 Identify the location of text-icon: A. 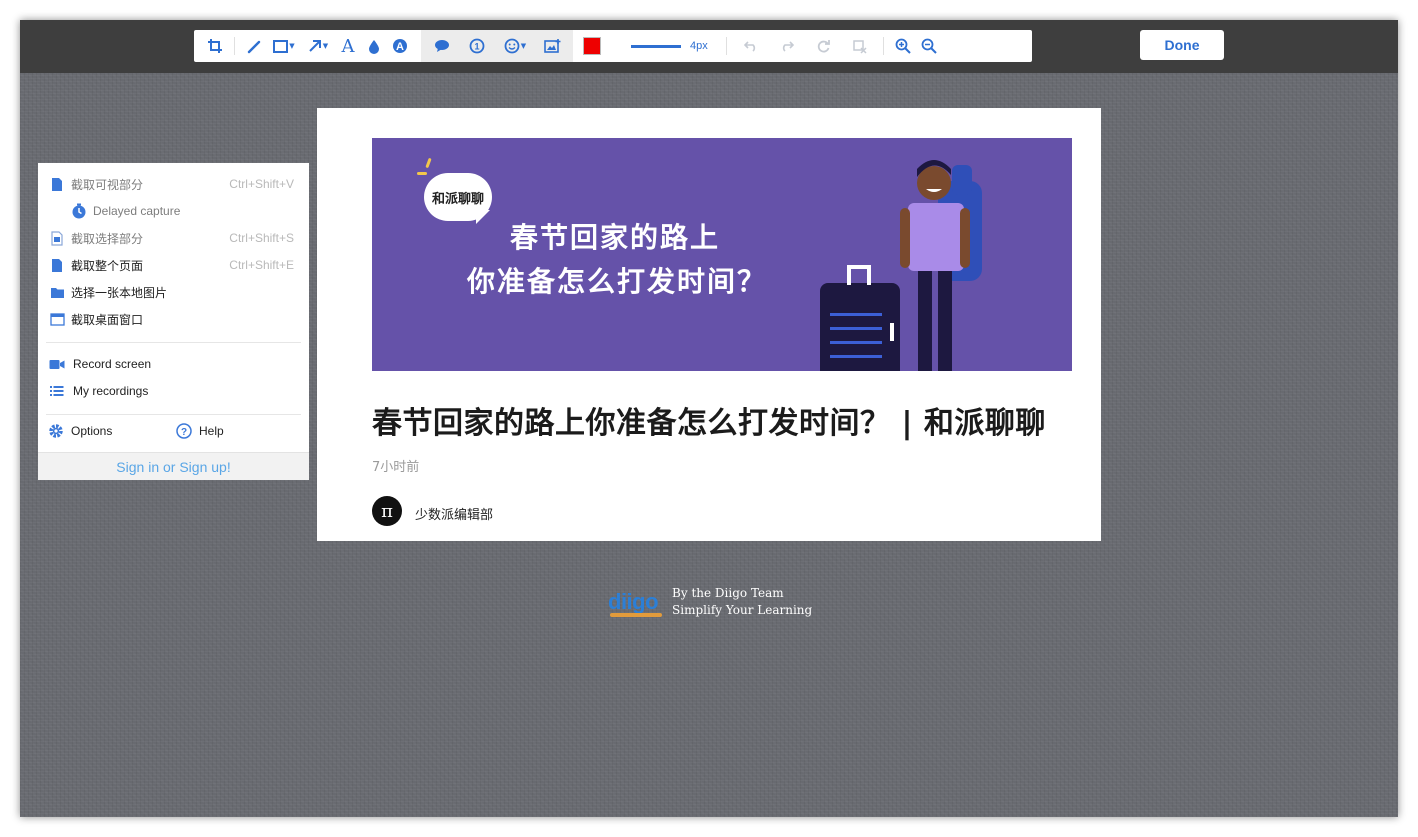
(348, 46).